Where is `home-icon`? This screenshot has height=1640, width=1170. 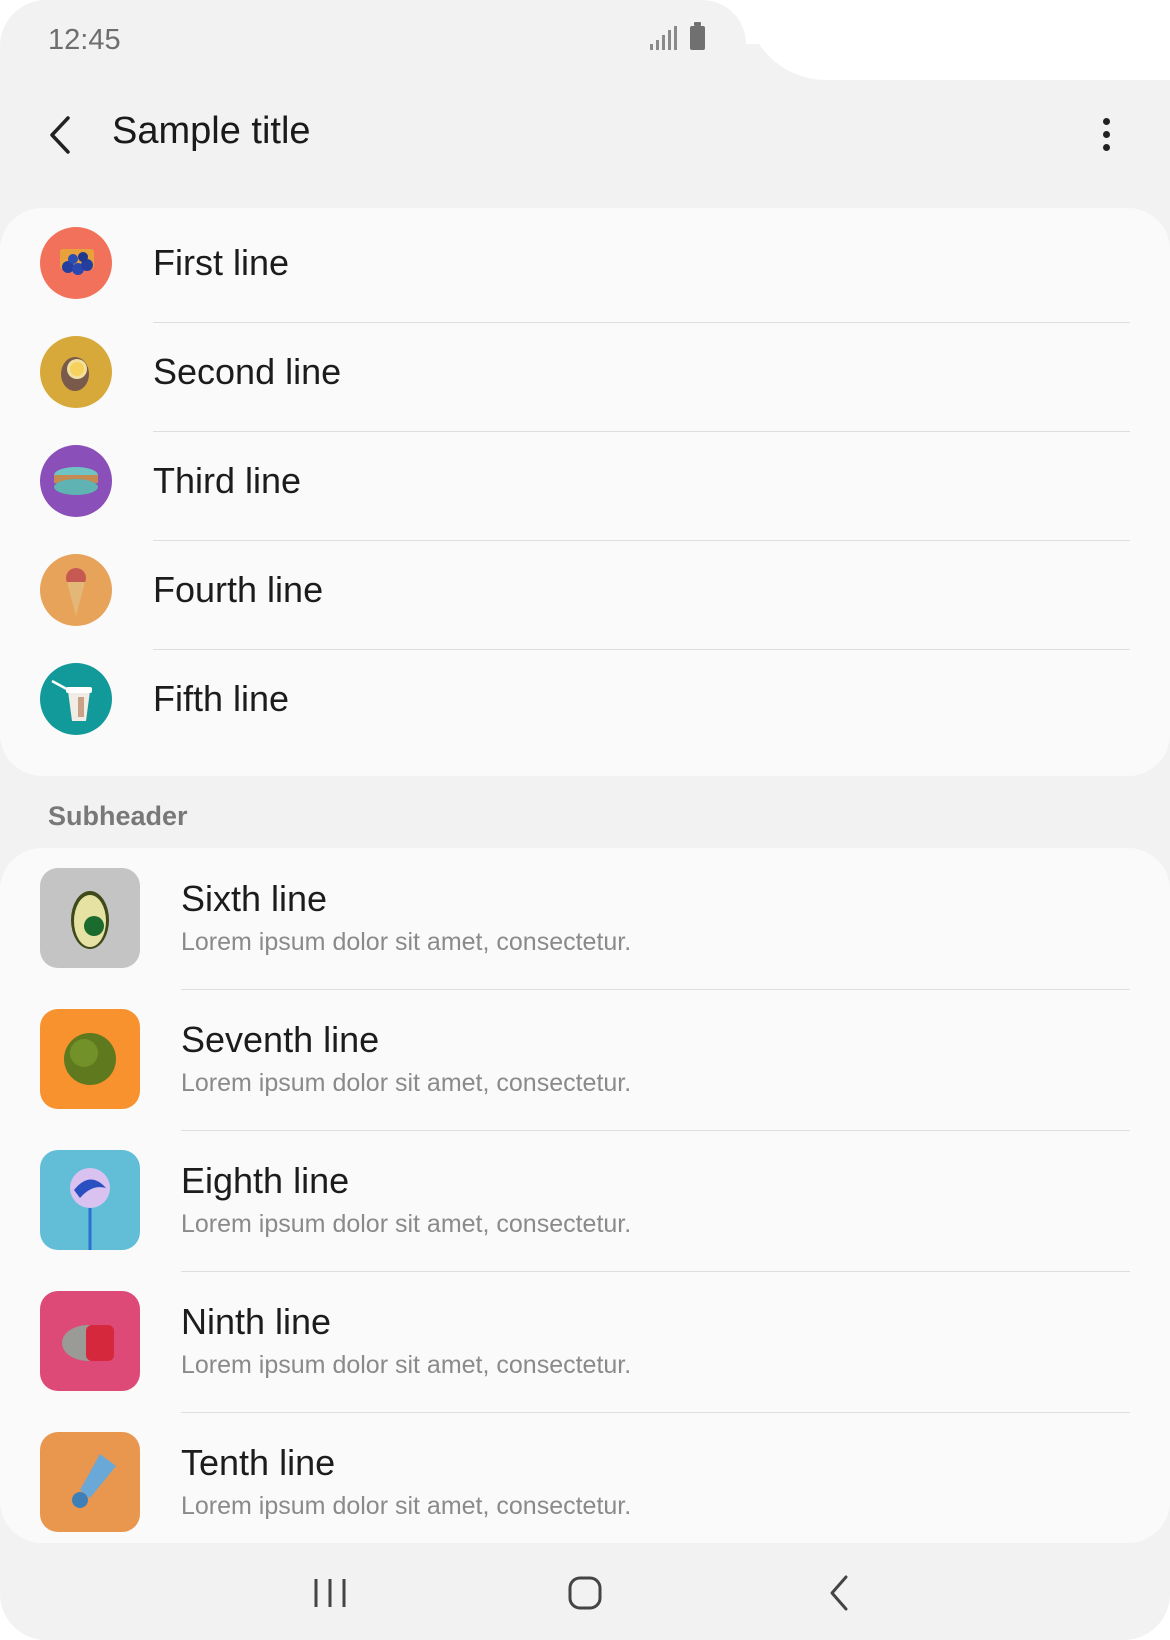 home-icon is located at coordinates (585, 1593).